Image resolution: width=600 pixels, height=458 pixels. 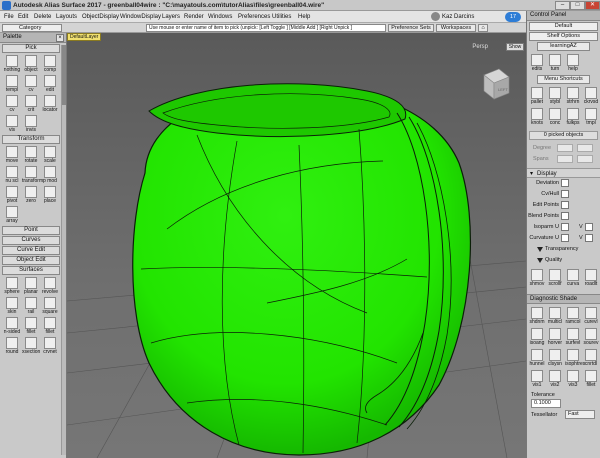 What do you see at coordinates (563, 36) in the screenshot?
I see `shelf-options-dropdown: Shelf Options` at bounding box center [563, 36].